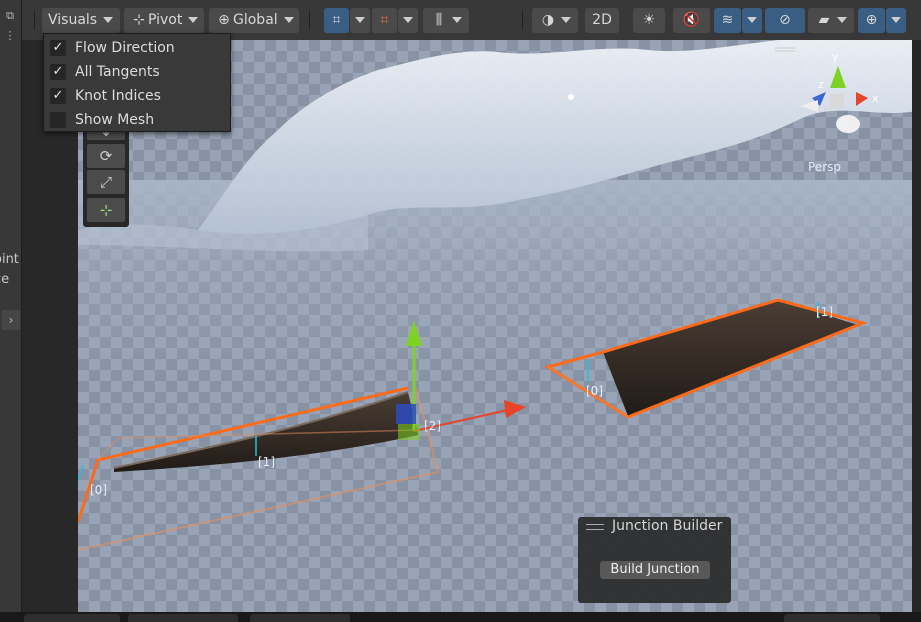 This screenshot has height=622, width=921. Describe the element at coordinates (595, 527) in the screenshot. I see `drag-handle-icon` at that location.